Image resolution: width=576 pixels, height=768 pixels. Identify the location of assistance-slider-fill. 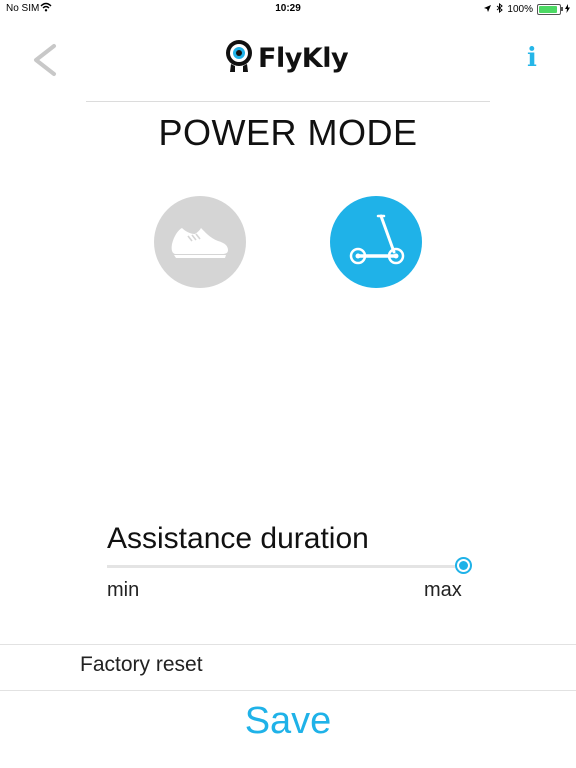
(285, 566).